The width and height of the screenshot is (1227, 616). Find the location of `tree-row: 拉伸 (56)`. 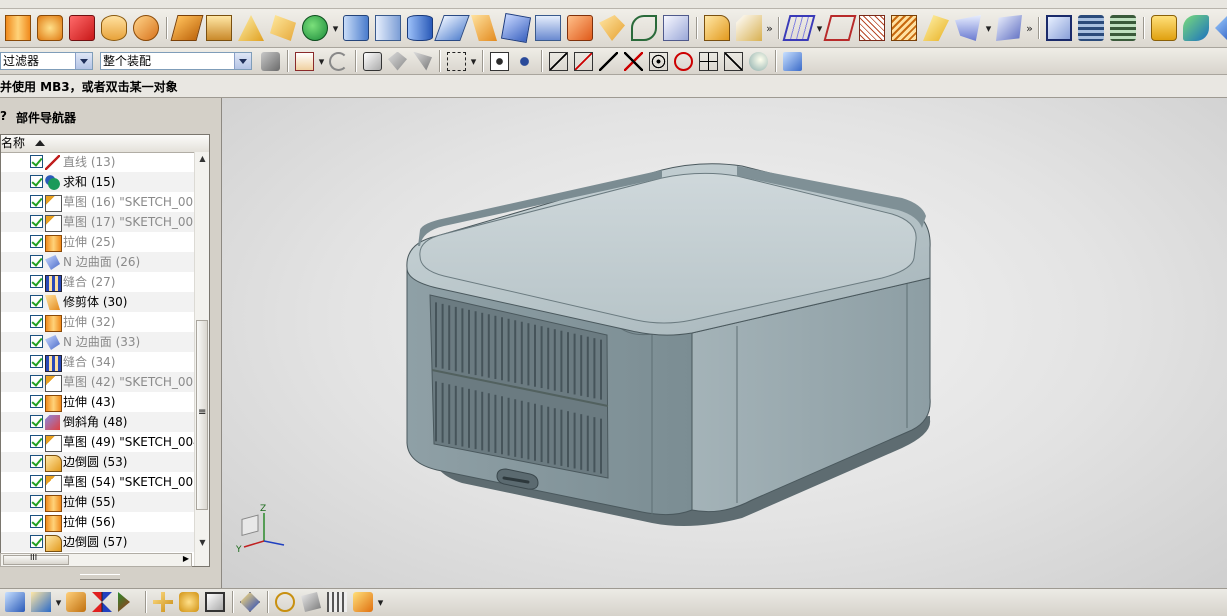

tree-row: 拉伸 (56) is located at coordinates (97, 522).